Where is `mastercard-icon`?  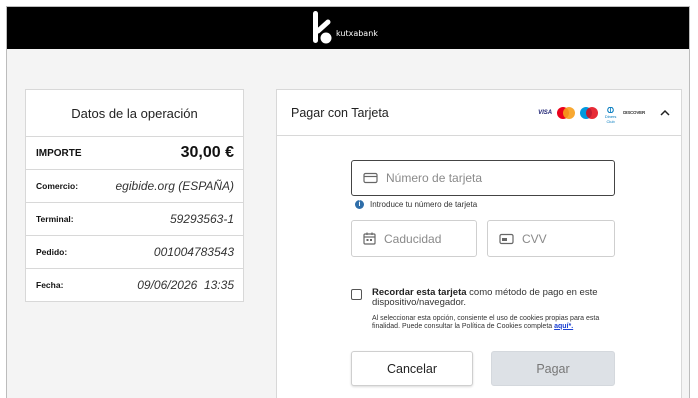
mastercard-icon is located at coordinates (566, 112).